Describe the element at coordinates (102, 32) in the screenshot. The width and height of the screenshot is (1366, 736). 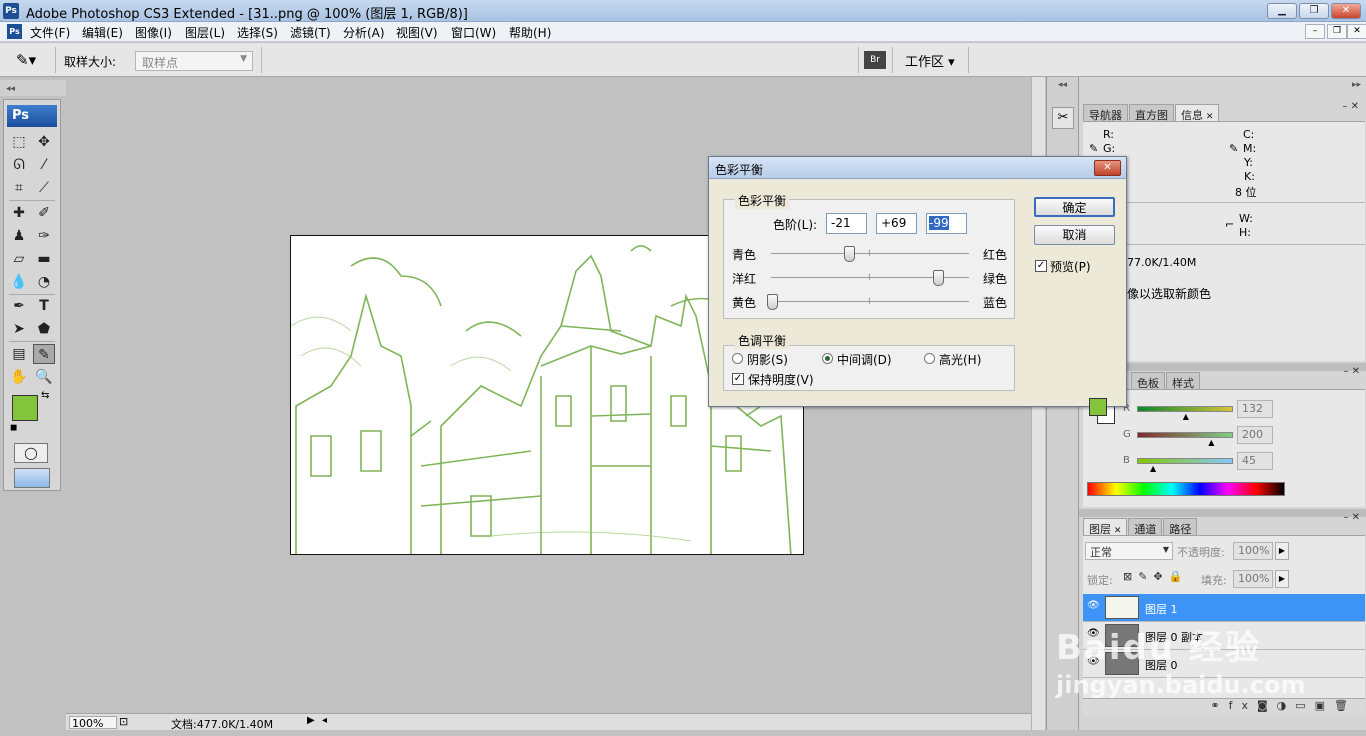
I see `menu-item-1: 编辑(E)` at that location.